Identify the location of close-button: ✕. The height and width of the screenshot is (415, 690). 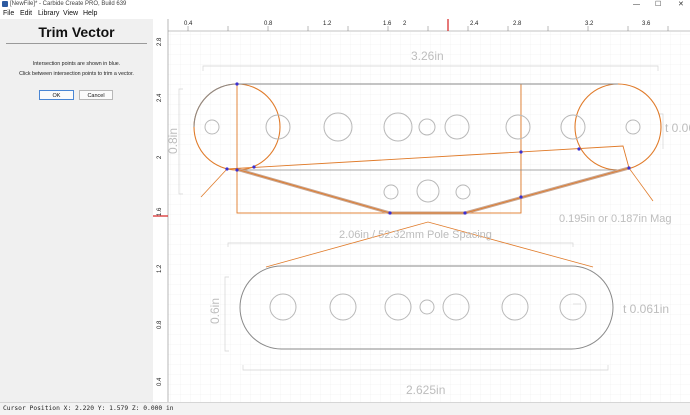
(681, 4).